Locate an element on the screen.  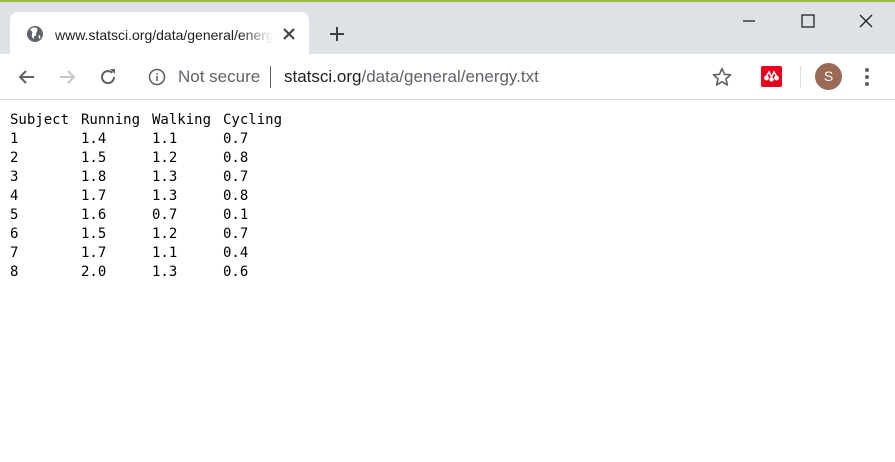
maximize-icon is located at coordinates (808, 21).